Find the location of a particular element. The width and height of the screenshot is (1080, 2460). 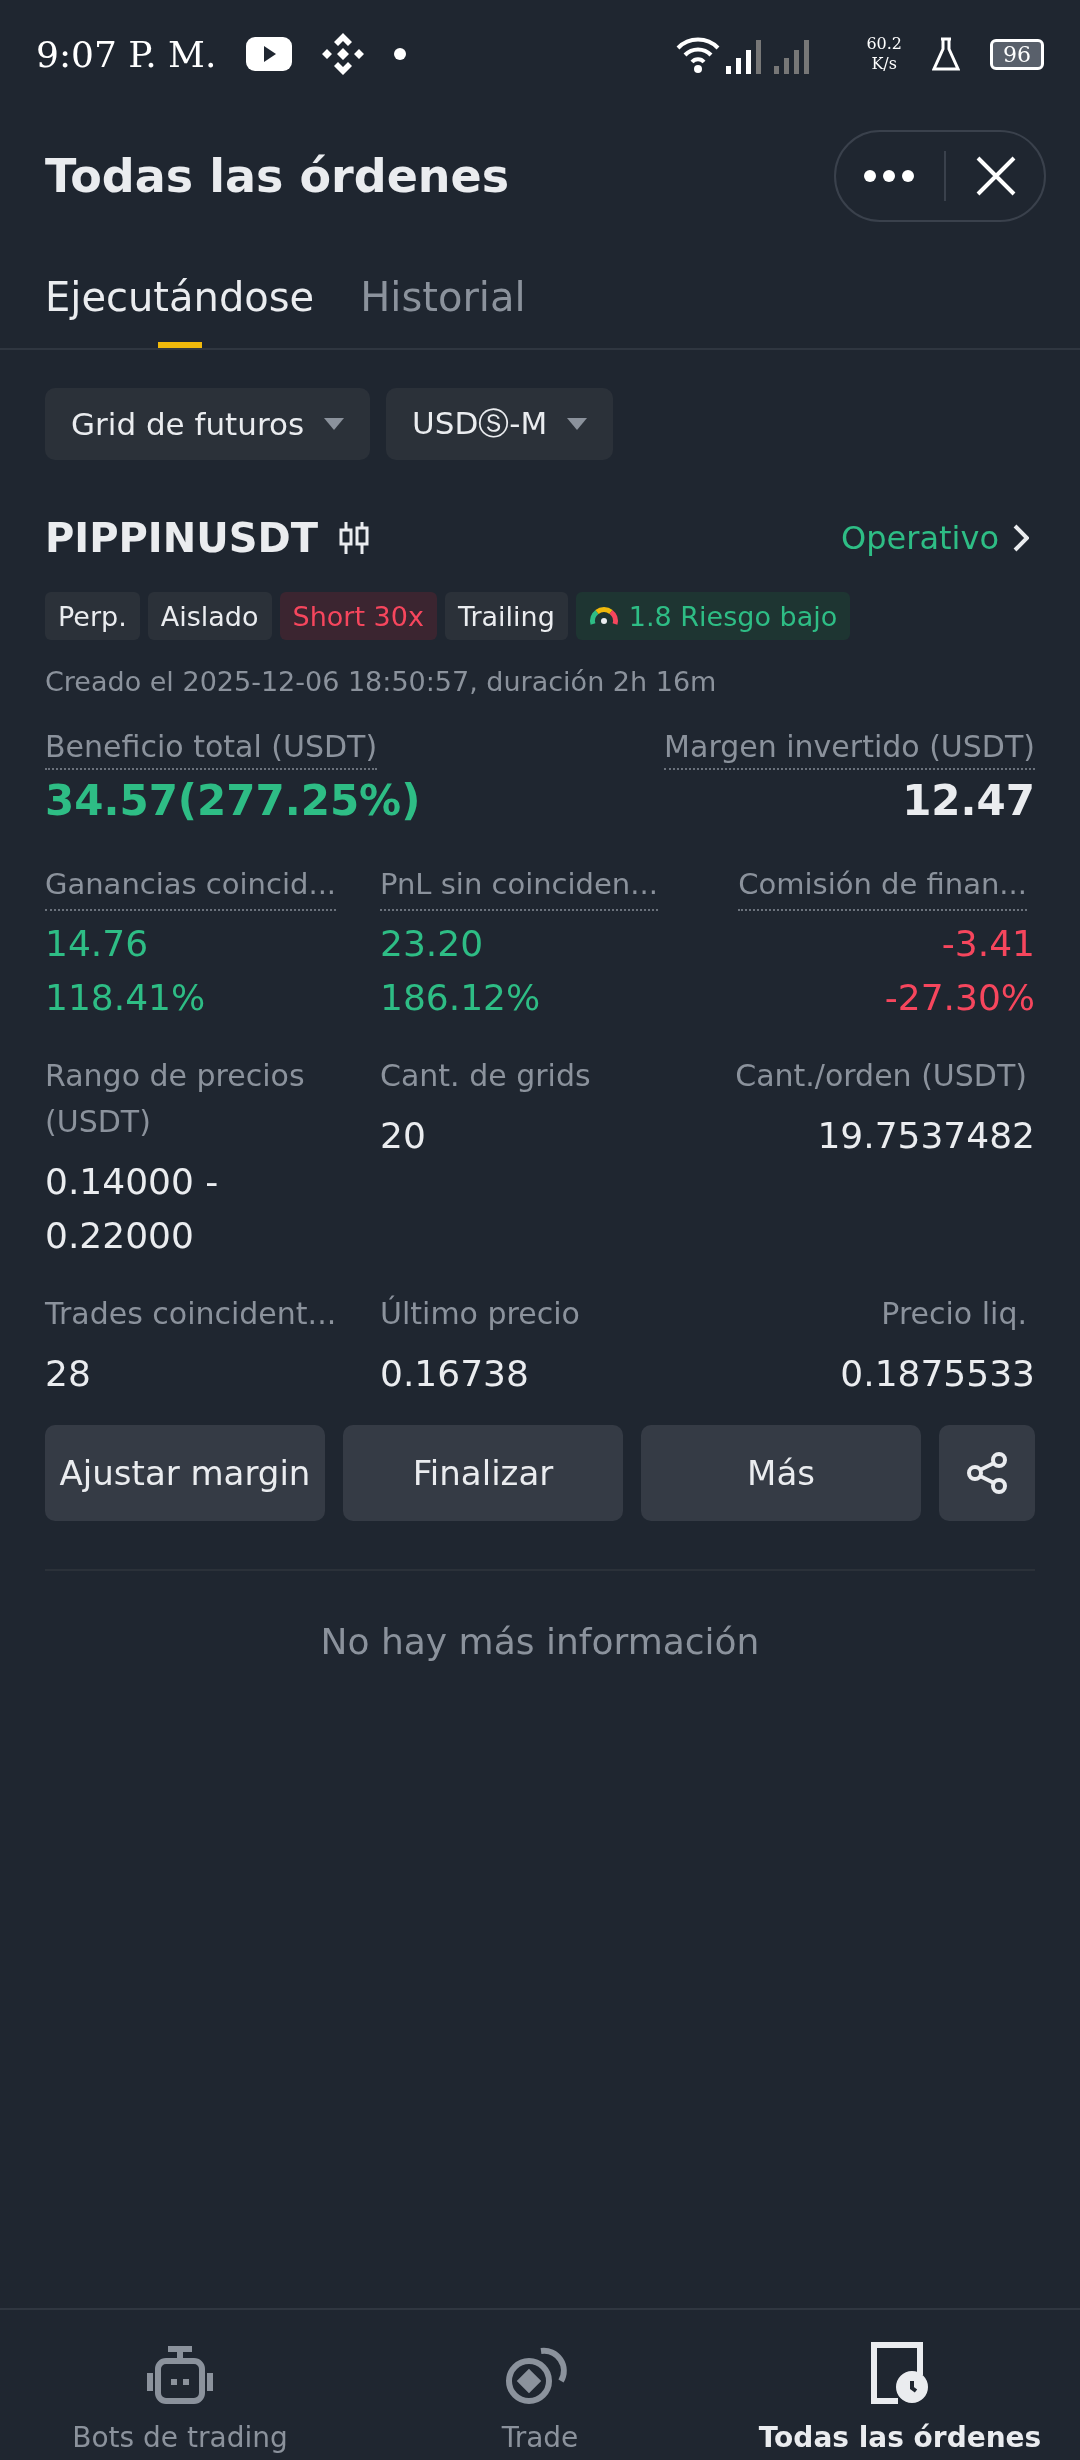

more-icon is located at coordinates (889, 176).